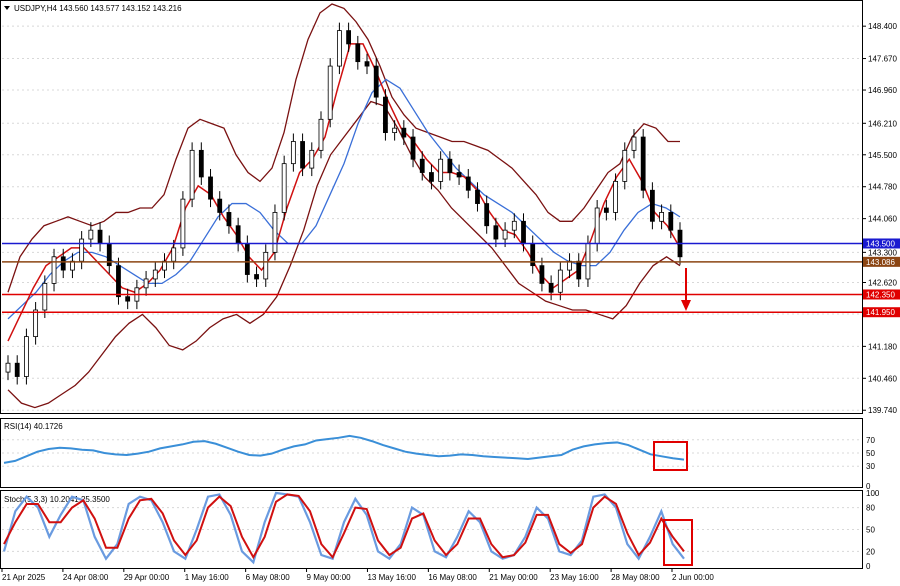  Describe the element at coordinates (268, 577) in the screenshot. I see `time-tick-label: 6 May 08:00` at that location.